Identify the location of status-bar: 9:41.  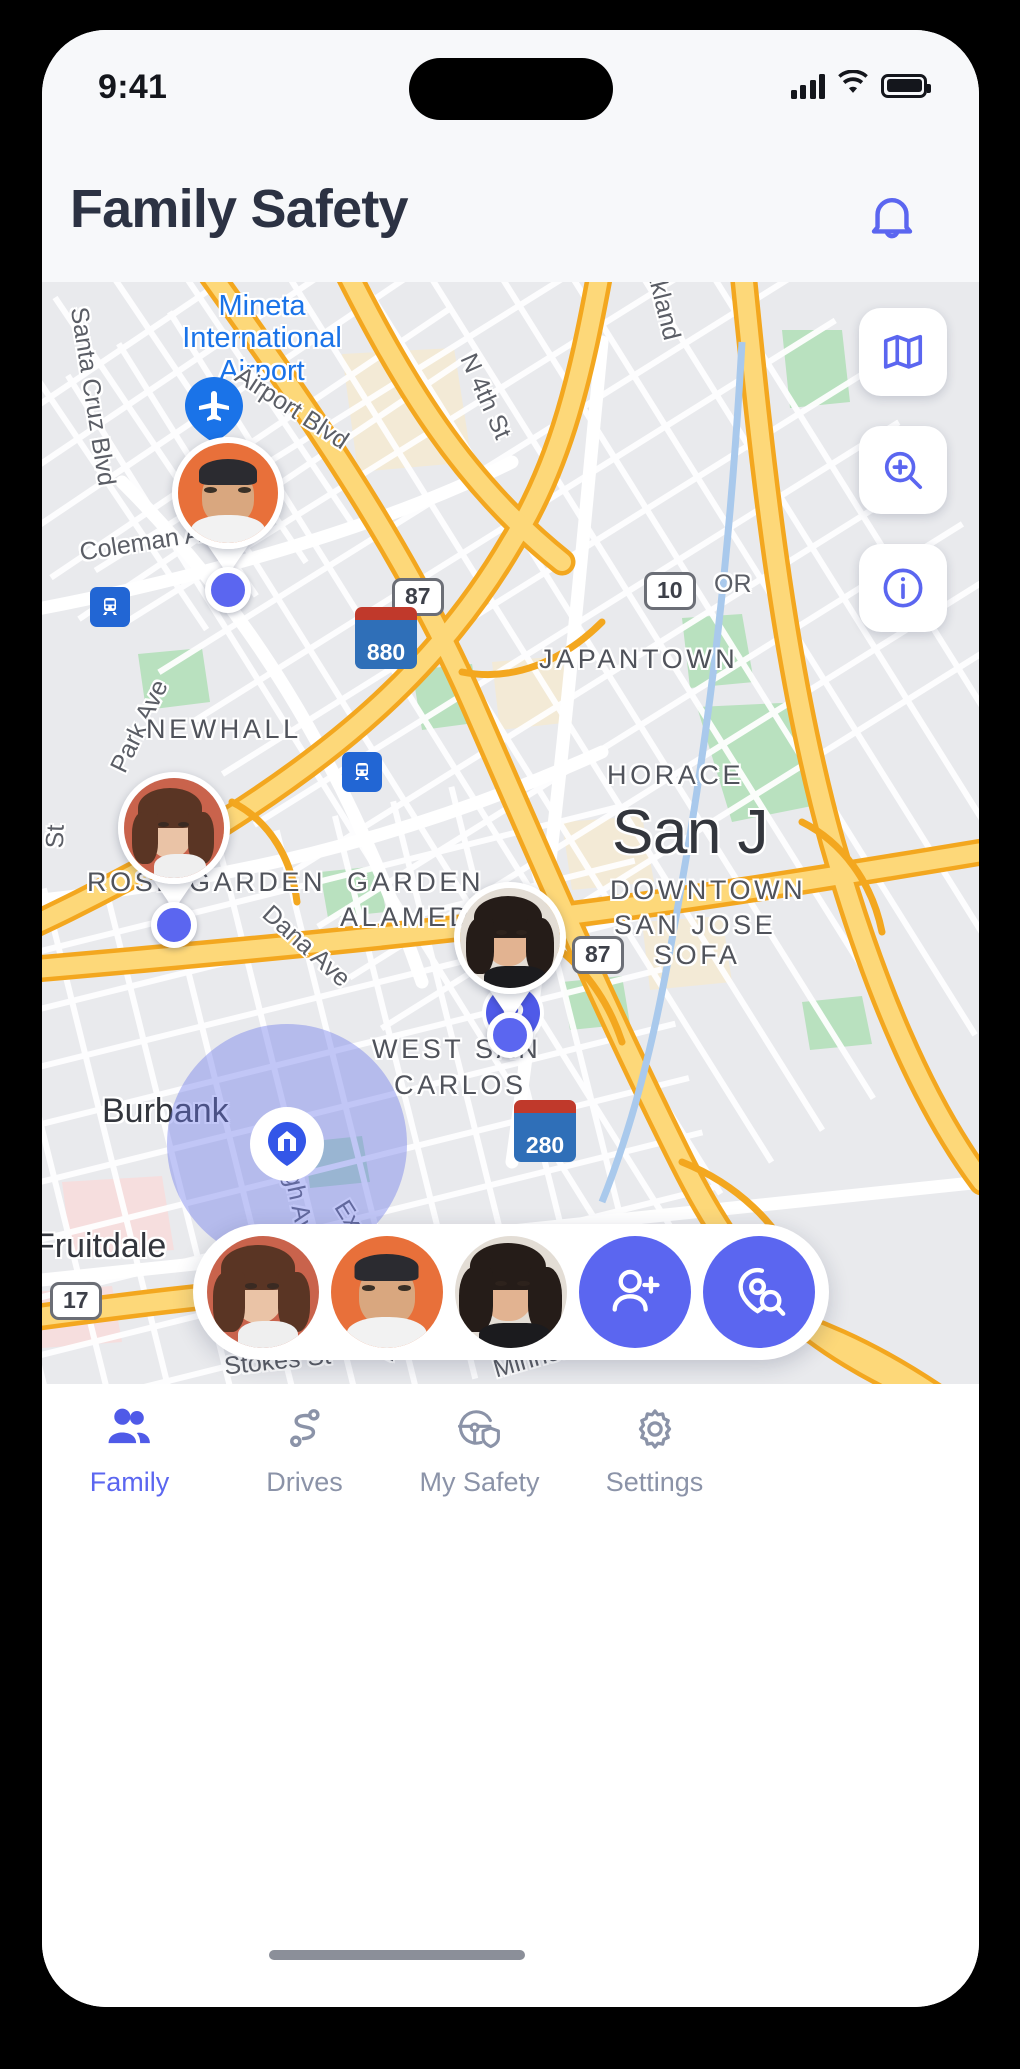
(510, 90).